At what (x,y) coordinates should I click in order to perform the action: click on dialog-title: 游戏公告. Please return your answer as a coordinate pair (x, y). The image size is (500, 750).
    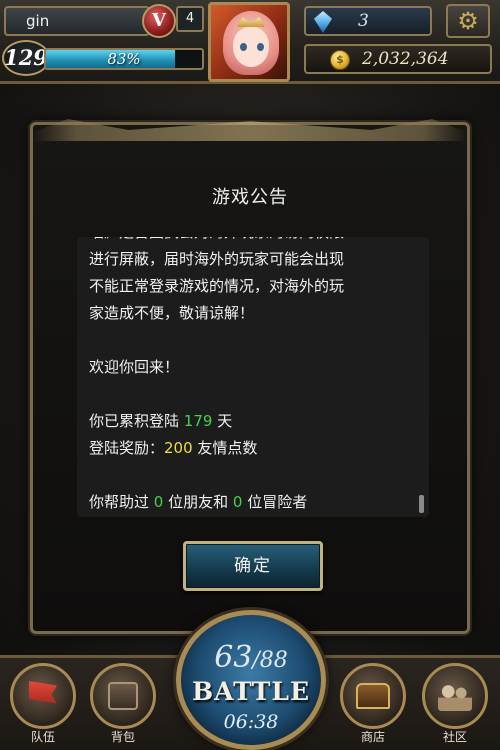
    Looking at the image, I should click on (250, 197).